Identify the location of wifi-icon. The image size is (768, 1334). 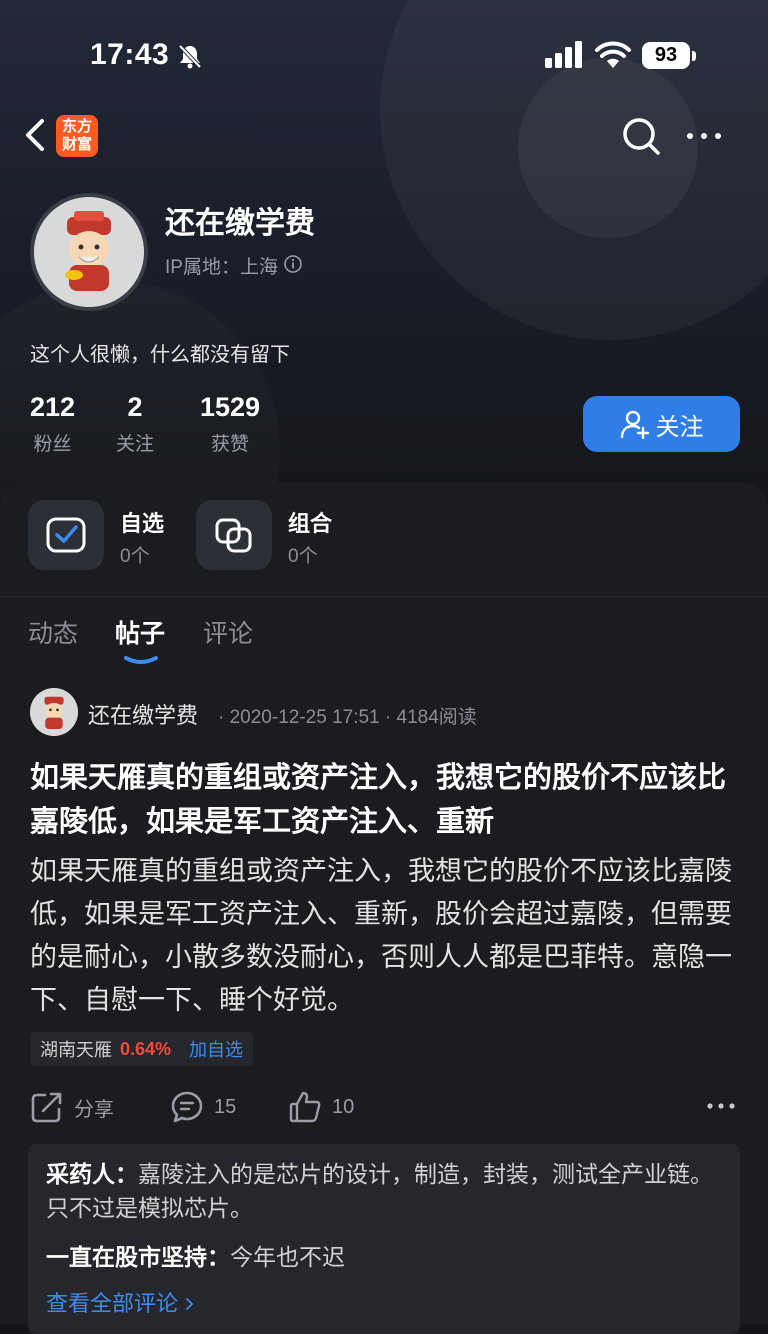
(613, 57).